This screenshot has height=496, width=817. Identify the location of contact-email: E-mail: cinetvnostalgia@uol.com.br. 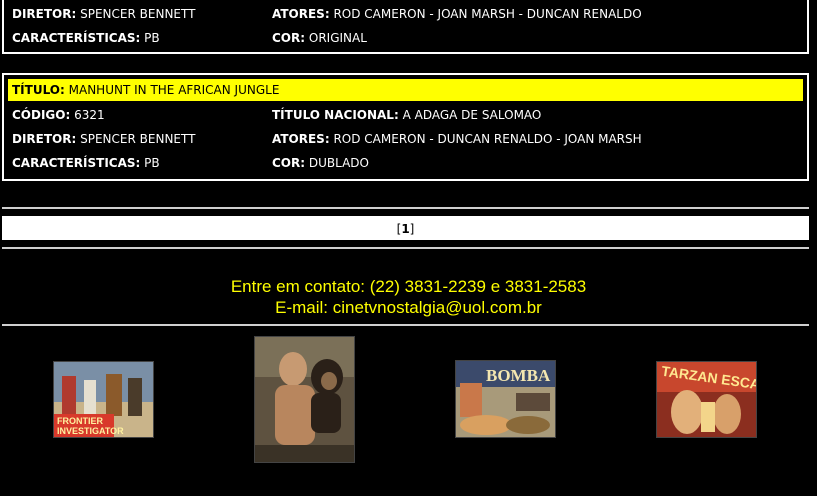
(408, 308).